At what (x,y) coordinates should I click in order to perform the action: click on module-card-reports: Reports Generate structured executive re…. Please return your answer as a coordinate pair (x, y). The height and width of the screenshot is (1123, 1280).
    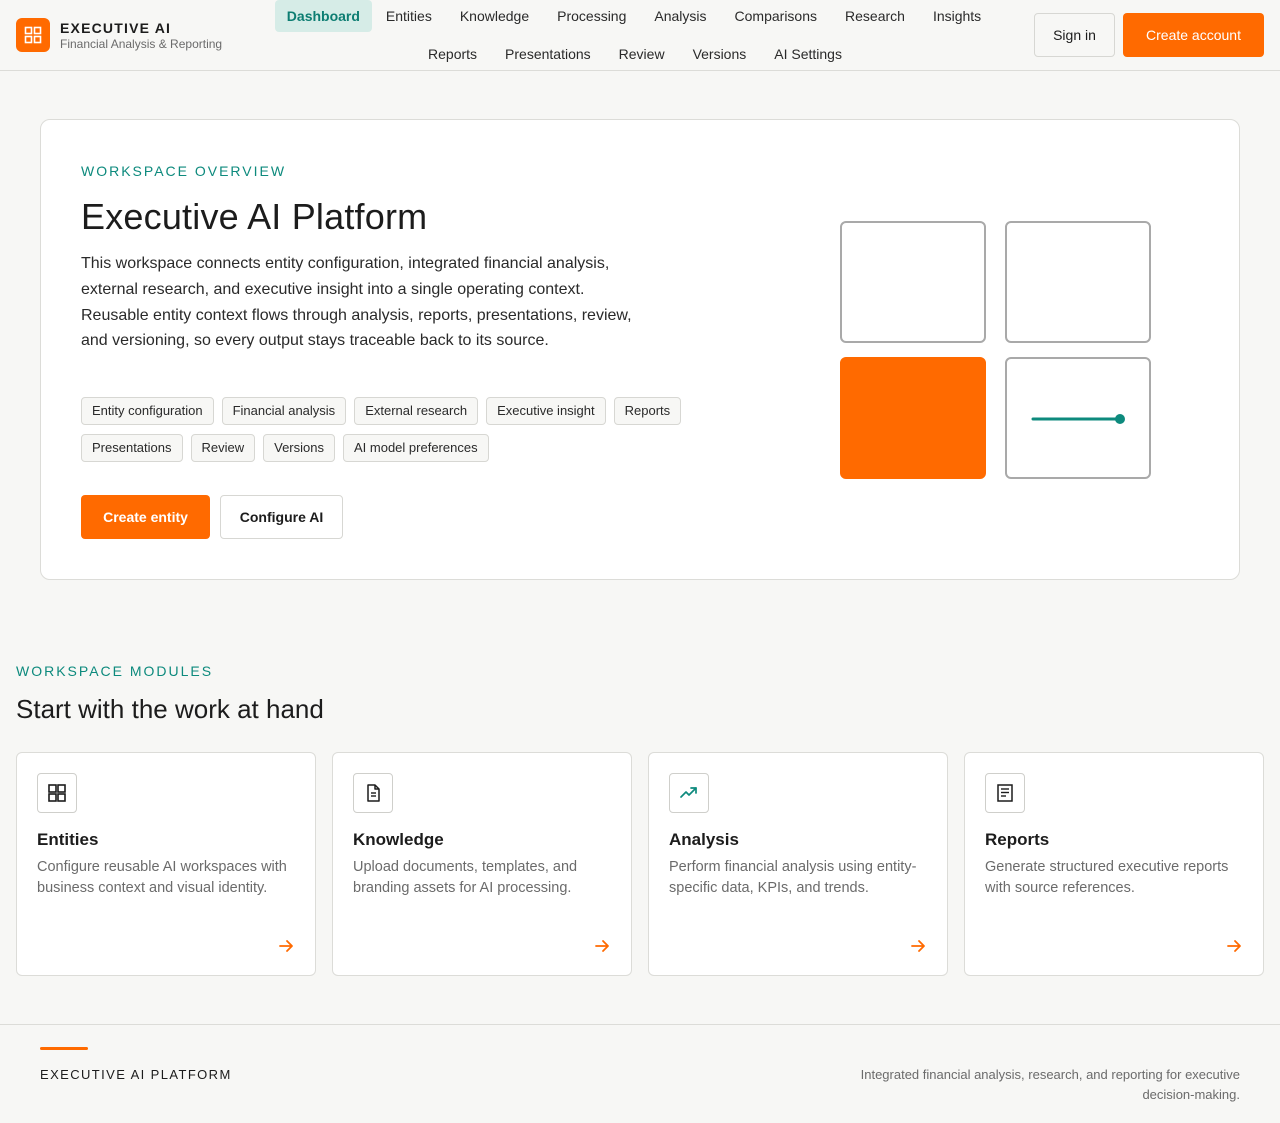
    Looking at the image, I should click on (1114, 864).